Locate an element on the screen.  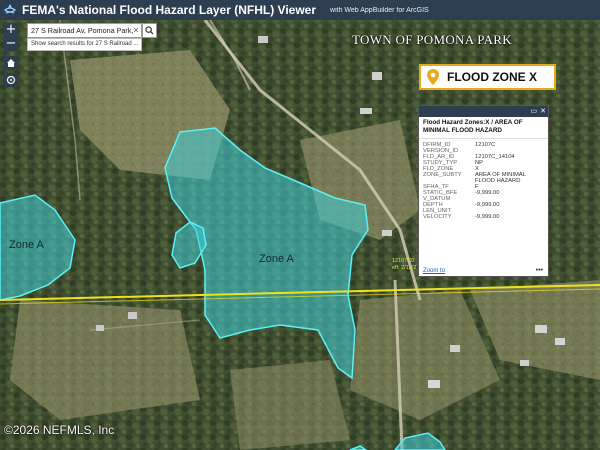
locate-icon is located at coordinates (11, 80).